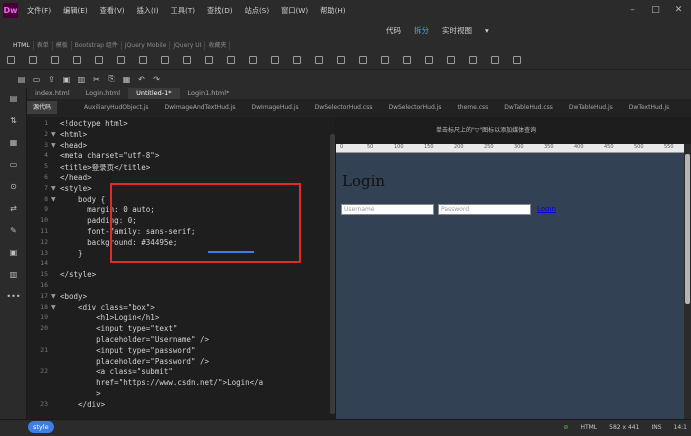 The width and height of the screenshot is (691, 436). What do you see at coordinates (97, 45) in the screenshot?
I see `insert-tab-bootstrap: Bootstrap 组件` at bounding box center [97, 45].